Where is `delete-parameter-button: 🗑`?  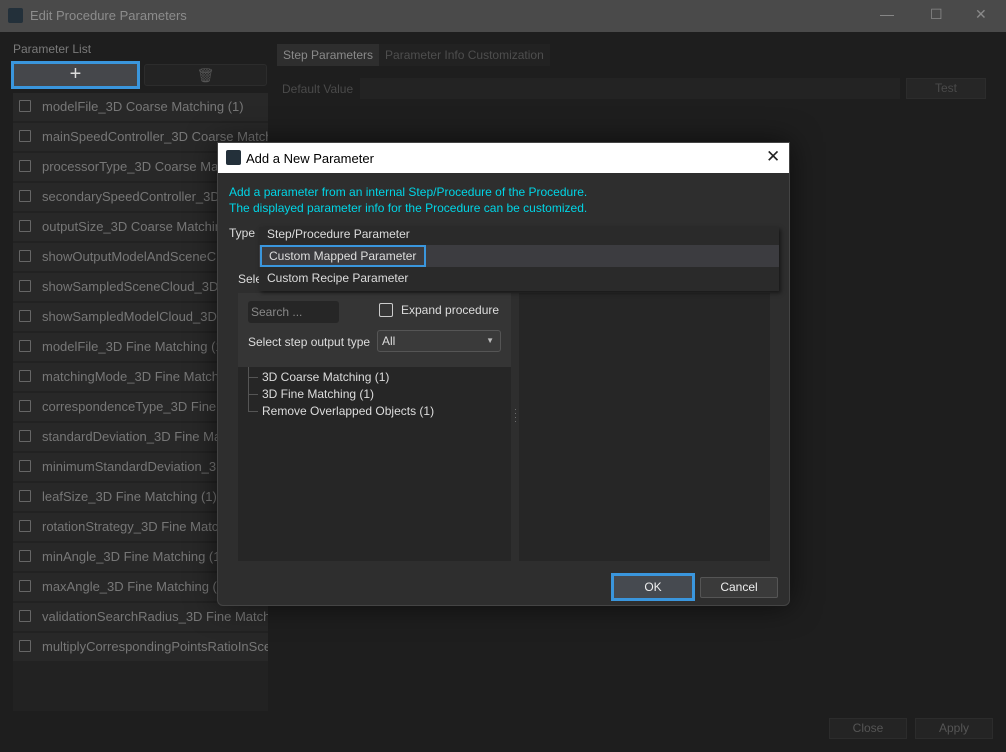 delete-parameter-button: 🗑 is located at coordinates (205, 75).